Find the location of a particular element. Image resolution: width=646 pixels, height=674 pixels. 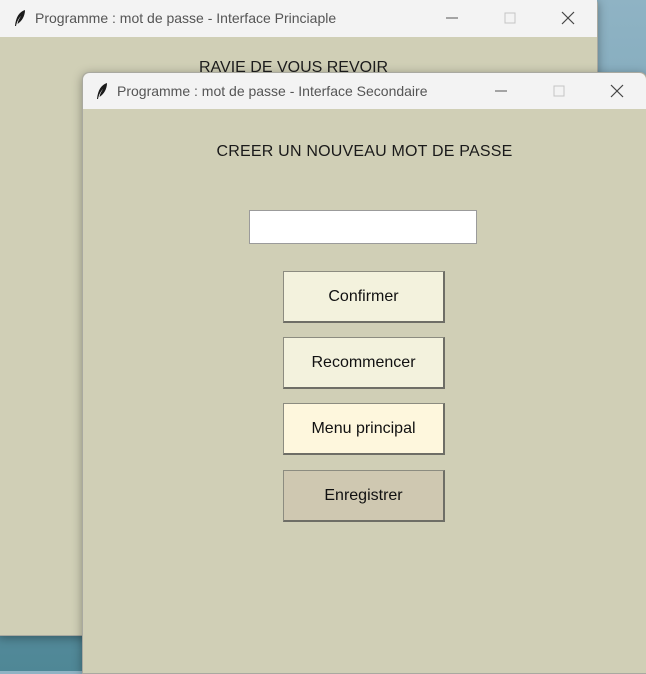

password-input is located at coordinates (363, 227).